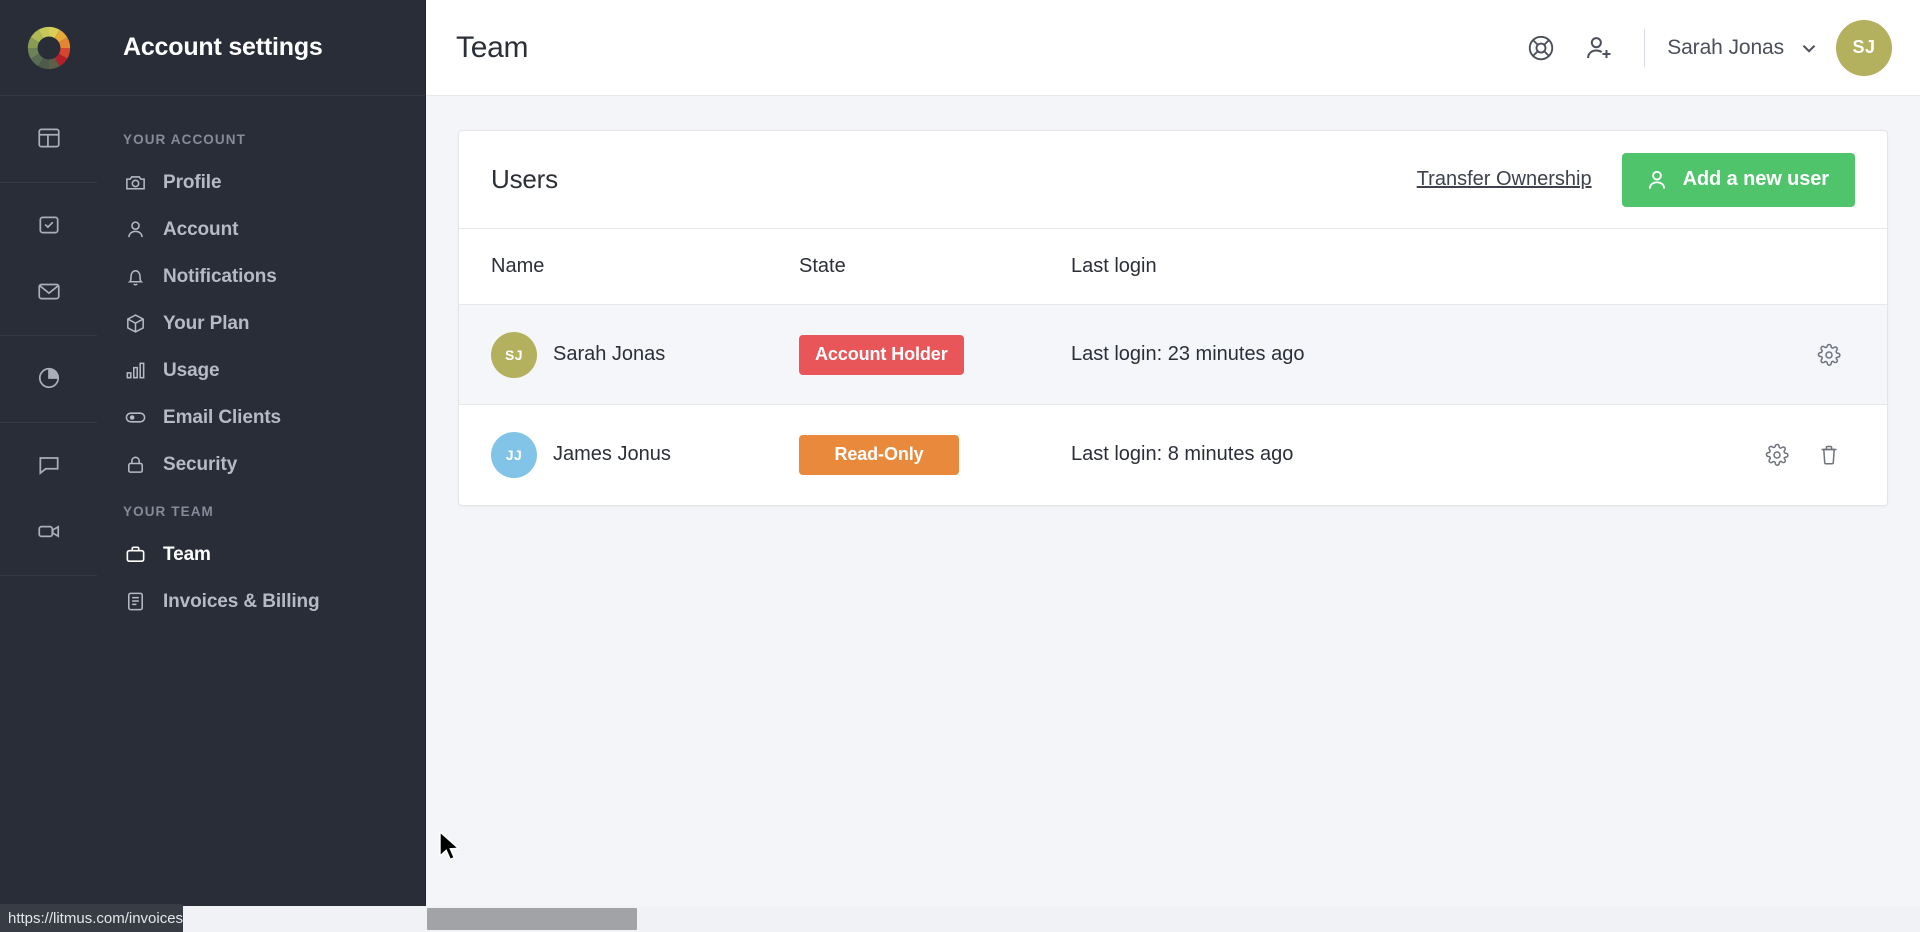 The height and width of the screenshot is (932, 1920). I want to click on person-outline-icon, so click(1657, 180).